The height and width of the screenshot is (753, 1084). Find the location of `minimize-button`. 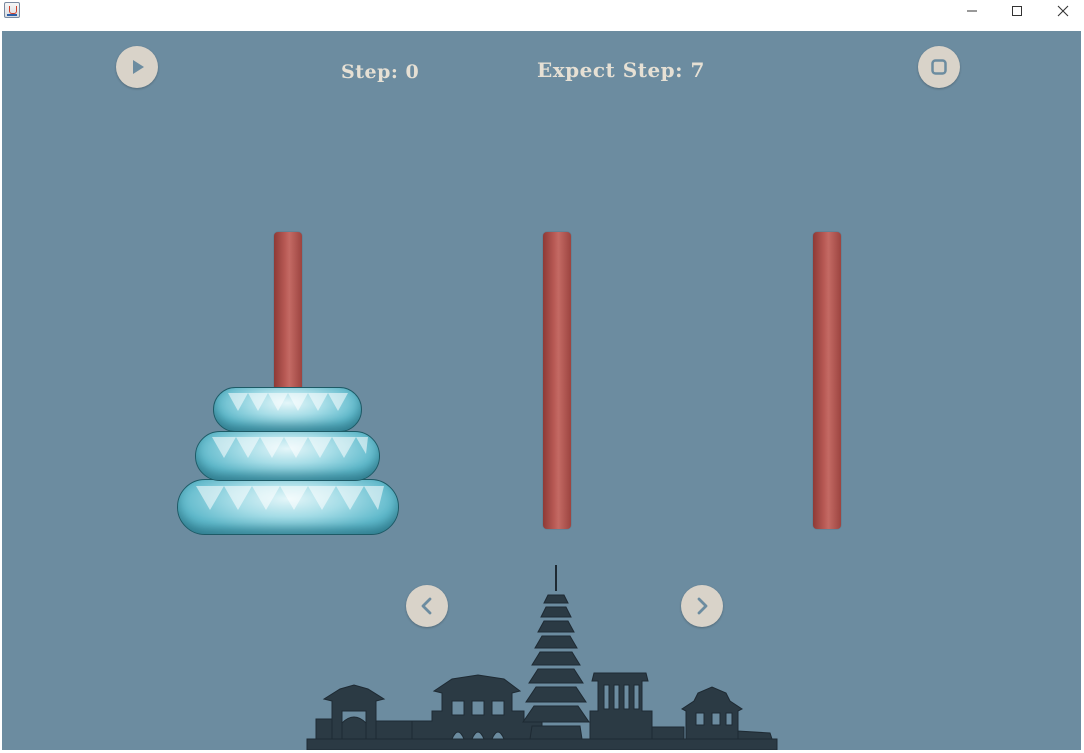

minimize-button is located at coordinates (972, 11).